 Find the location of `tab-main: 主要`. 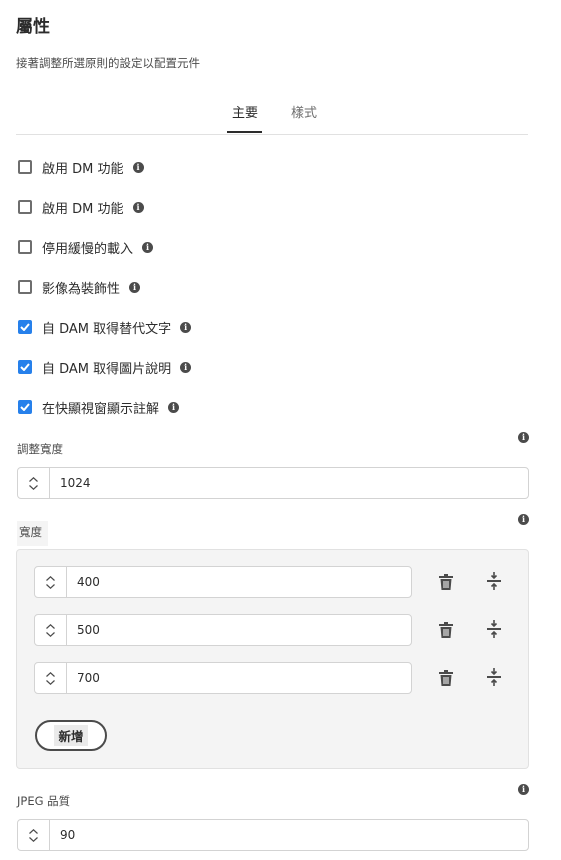

tab-main: 主要 is located at coordinates (245, 111).